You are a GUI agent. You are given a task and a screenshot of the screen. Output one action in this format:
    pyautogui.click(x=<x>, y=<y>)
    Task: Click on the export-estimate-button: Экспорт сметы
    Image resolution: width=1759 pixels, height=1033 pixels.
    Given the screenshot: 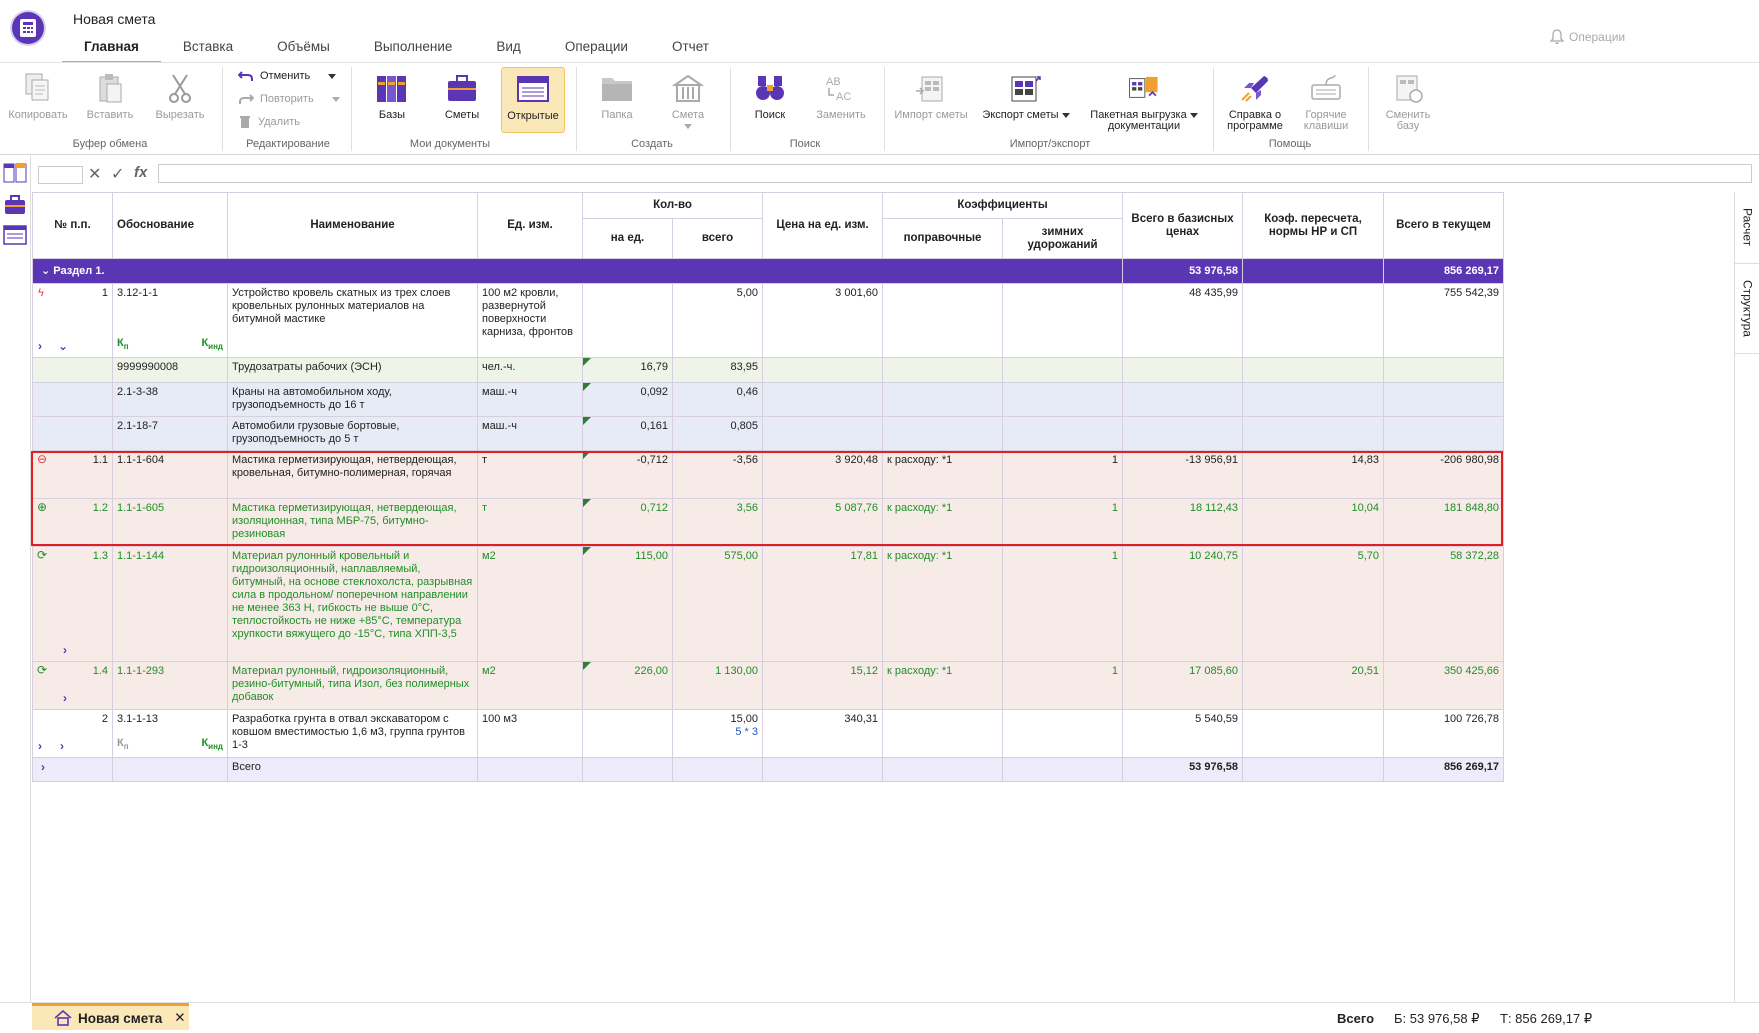 What is the action you would take?
    pyautogui.click(x=1026, y=96)
    